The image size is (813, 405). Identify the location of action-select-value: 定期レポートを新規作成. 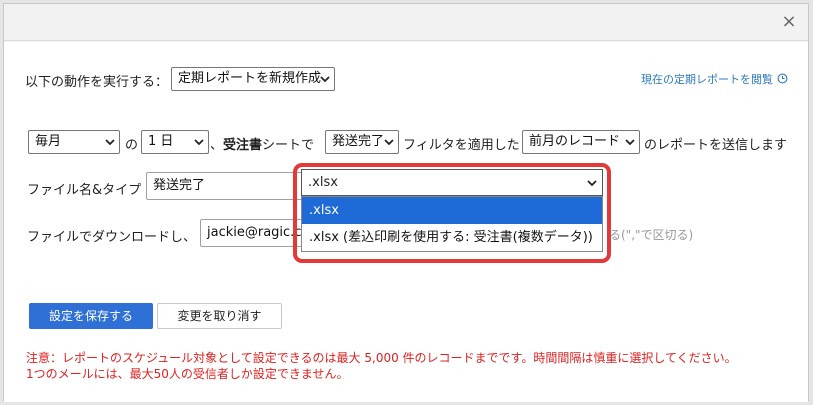
(250, 78).